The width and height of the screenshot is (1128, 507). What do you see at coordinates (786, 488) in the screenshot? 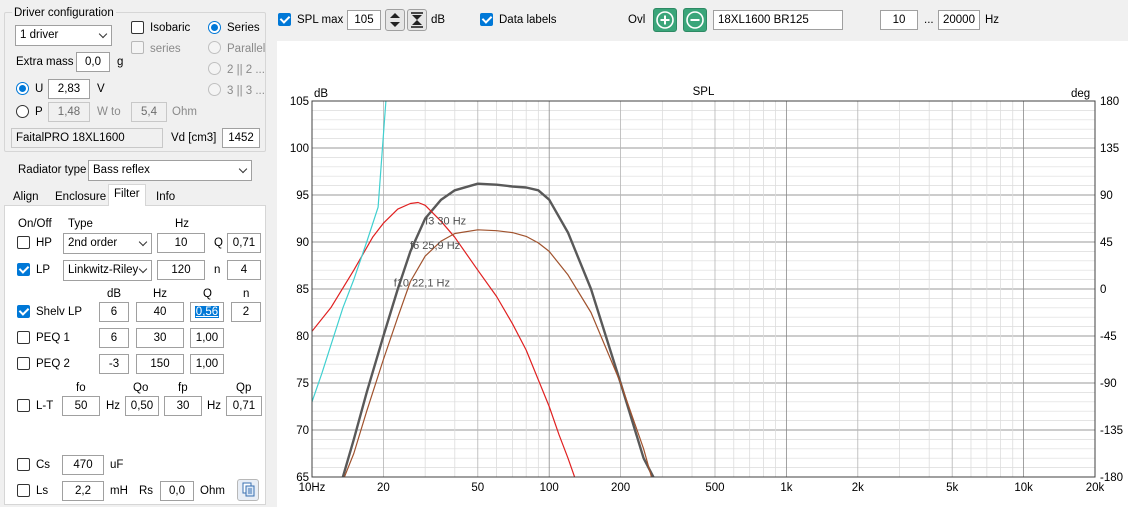
I see `x-tick-label: 1k` at bounding box center [786, 488].